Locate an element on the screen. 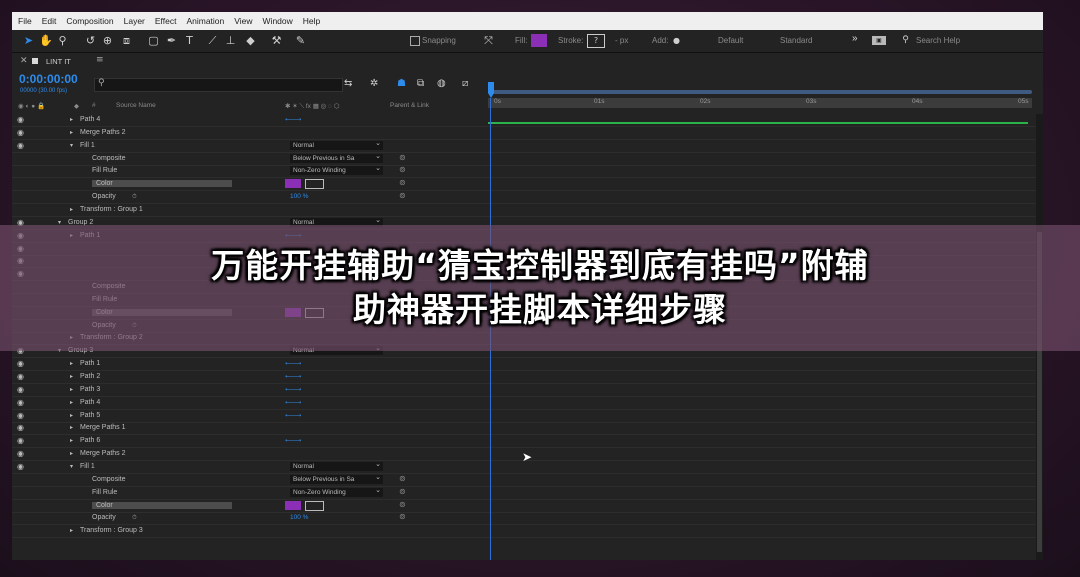  layer-row: ▸ Transform : Group 1 is located at coordinates (250, 210).